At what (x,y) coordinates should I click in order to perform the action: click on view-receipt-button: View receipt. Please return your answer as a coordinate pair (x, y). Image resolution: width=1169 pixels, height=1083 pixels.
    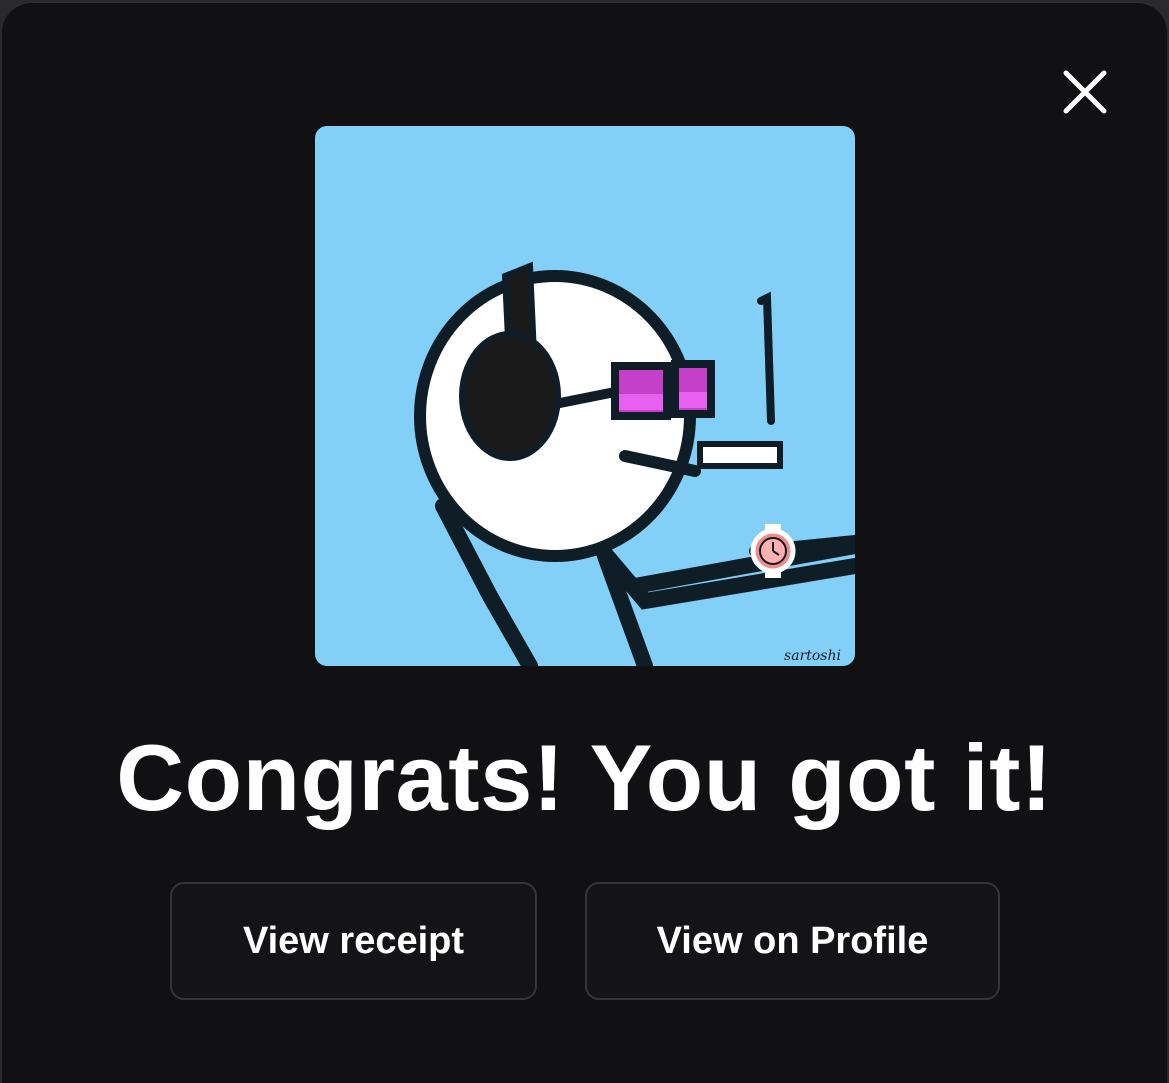
    Looking at the image, I should click on (353, 941).